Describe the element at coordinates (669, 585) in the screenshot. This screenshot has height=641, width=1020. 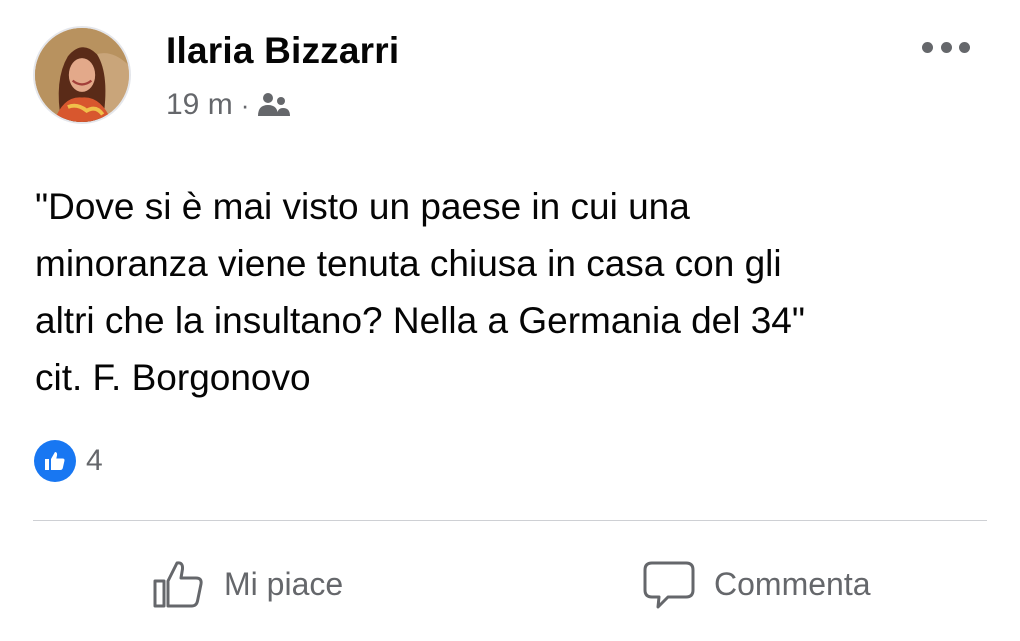
I see `comment-bubble-icon` at that location.